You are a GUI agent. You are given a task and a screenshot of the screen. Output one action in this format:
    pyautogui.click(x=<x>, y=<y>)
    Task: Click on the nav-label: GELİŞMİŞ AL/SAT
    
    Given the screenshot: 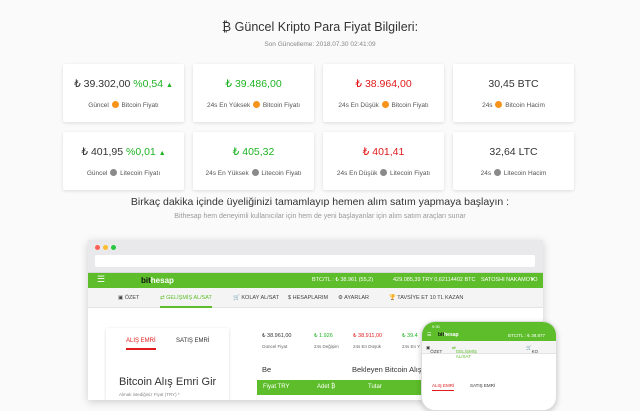 What is the action you would take?
    pyautogui.click(x=466, y=354)
    